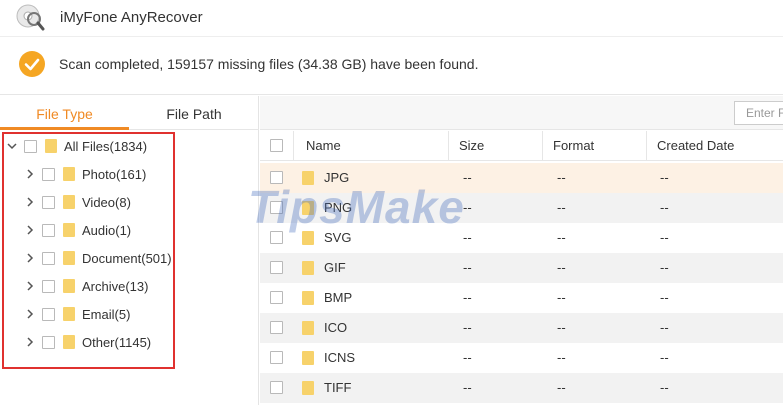 The width and height of the screenshot is (783, 405). Describe the element at coordinates (106, 146) in the screenshot. I see `tree-item-label: All Files(1834)` at that location.